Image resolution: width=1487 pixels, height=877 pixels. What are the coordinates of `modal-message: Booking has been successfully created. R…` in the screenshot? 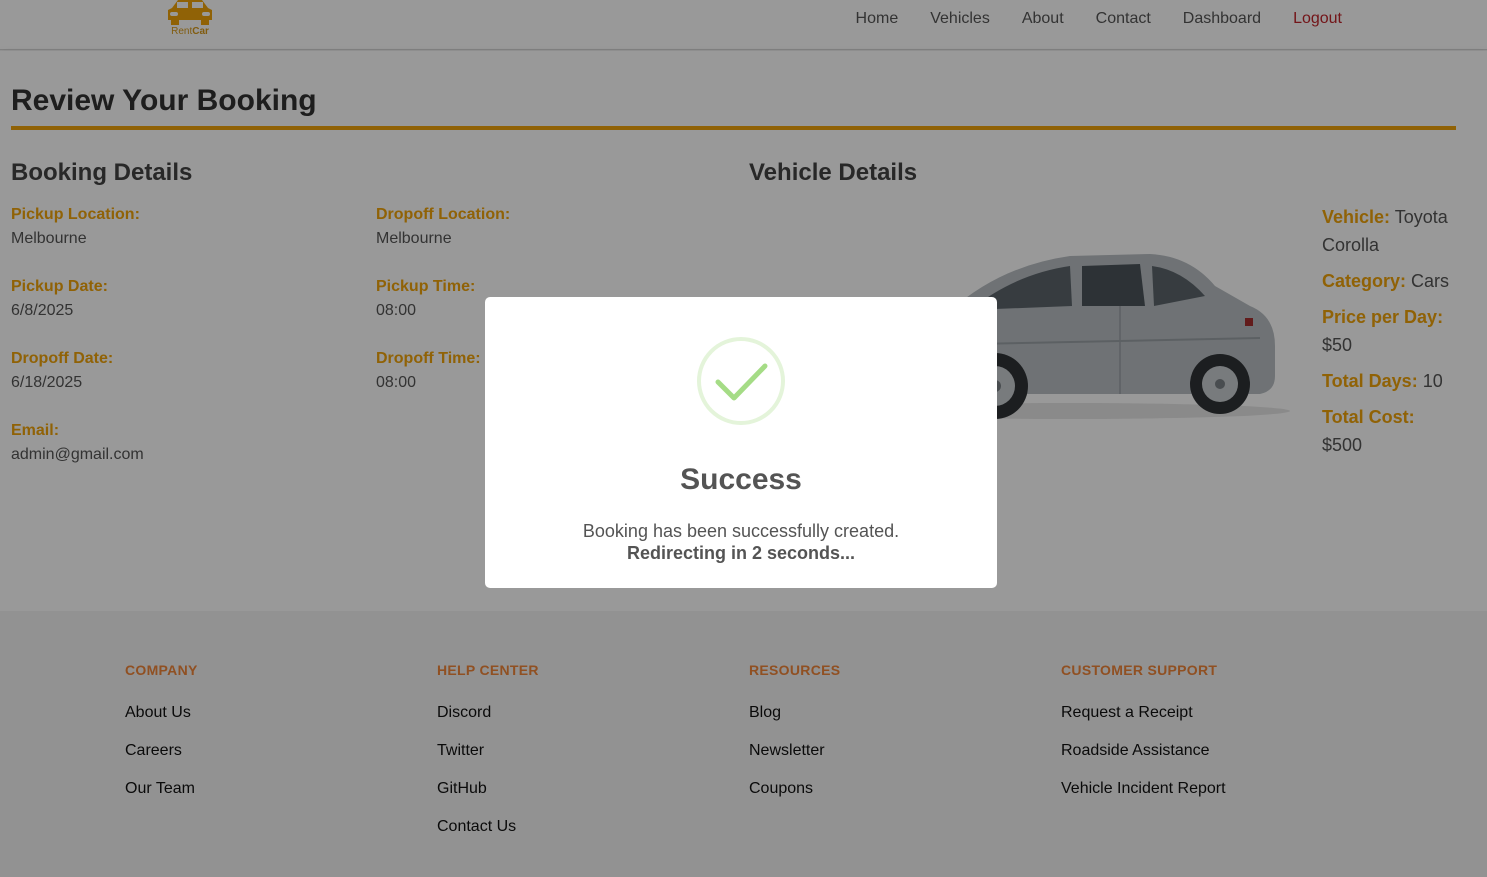 It's located at (741, 542).